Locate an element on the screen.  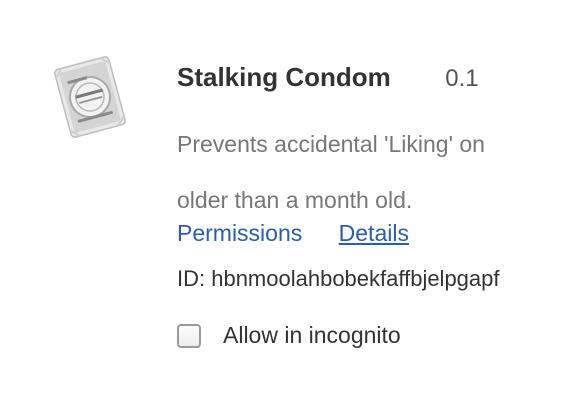
condom-package-icon is located at coordinates (90, 97).